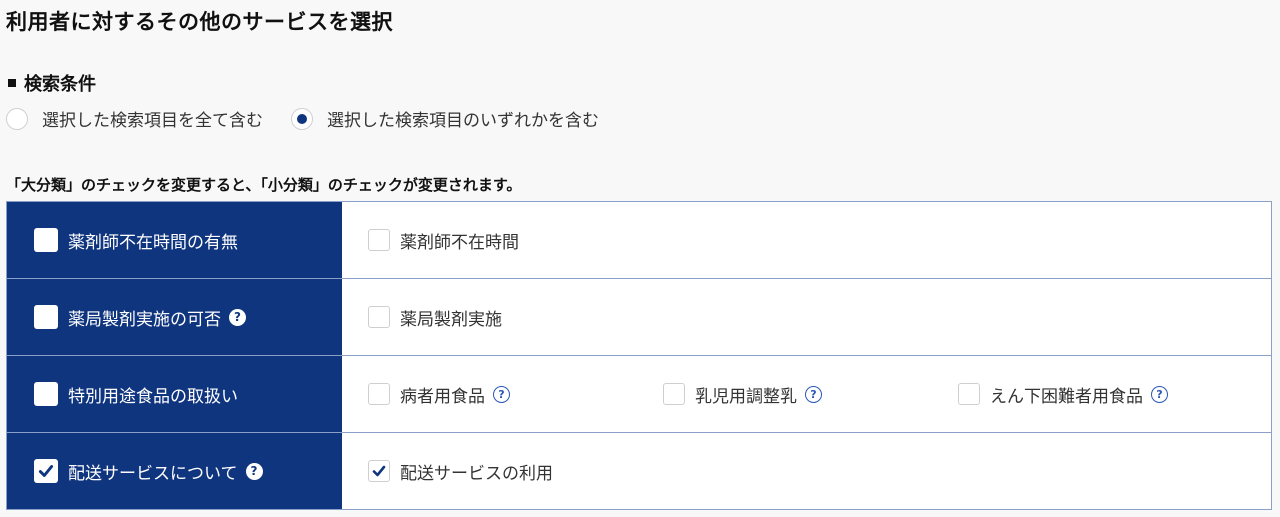 Image resolution: width=1280 pixels, height=517 pixels. What do you see at coordinates (153, 473) in the screenshot?
I see `category-label: 配送サービスについて` at bounding box center [153, 473].